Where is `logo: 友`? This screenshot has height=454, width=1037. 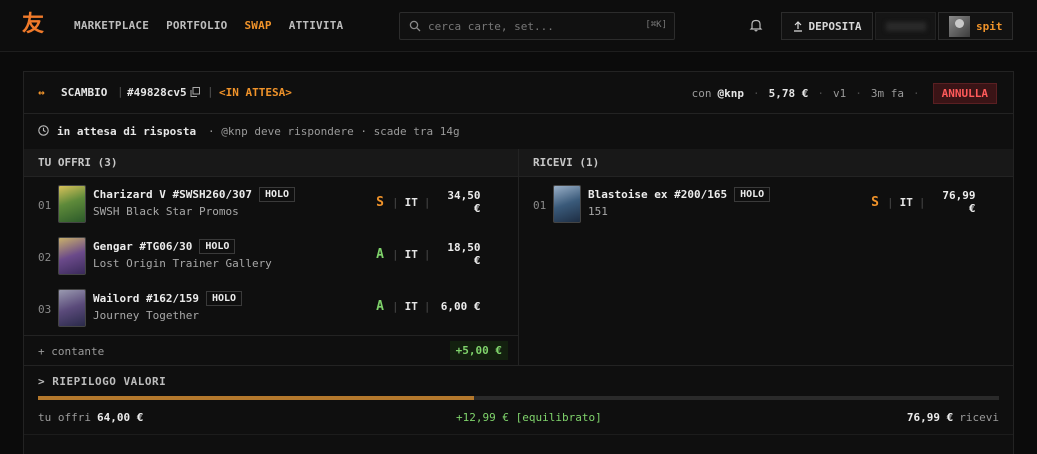
logo: 友 is located at coordinates (33, 25).